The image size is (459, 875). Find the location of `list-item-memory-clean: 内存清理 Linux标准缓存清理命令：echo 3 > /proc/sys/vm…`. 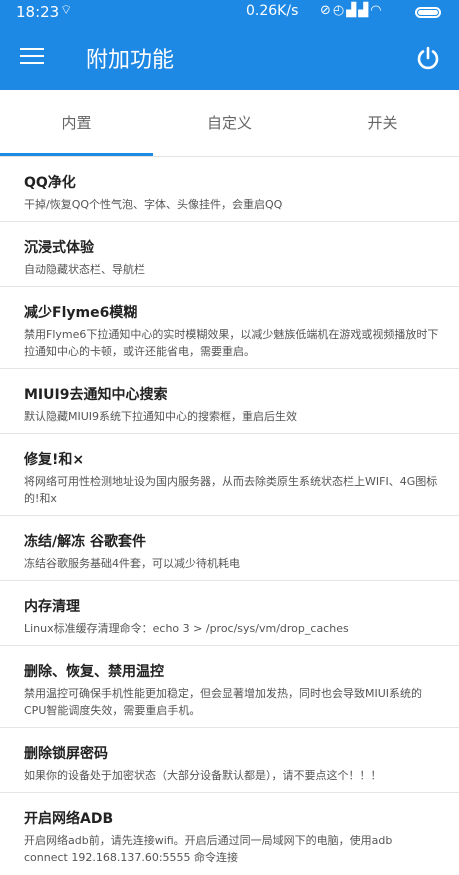

list-item-memory-clean: 内存清理 Linux标准缓存清理命令：echo 3 > /proc/sys/vm… is located at coordinates (229, 613).